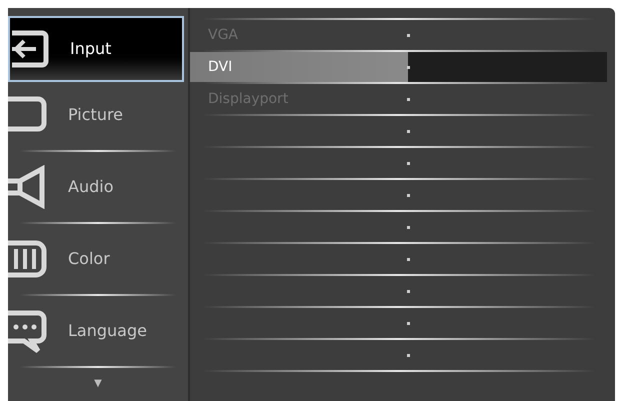  What do you see at coordinates (398, 67) in the screenshot?
I see `option-row: DVI` at bounding box center [398, 67].